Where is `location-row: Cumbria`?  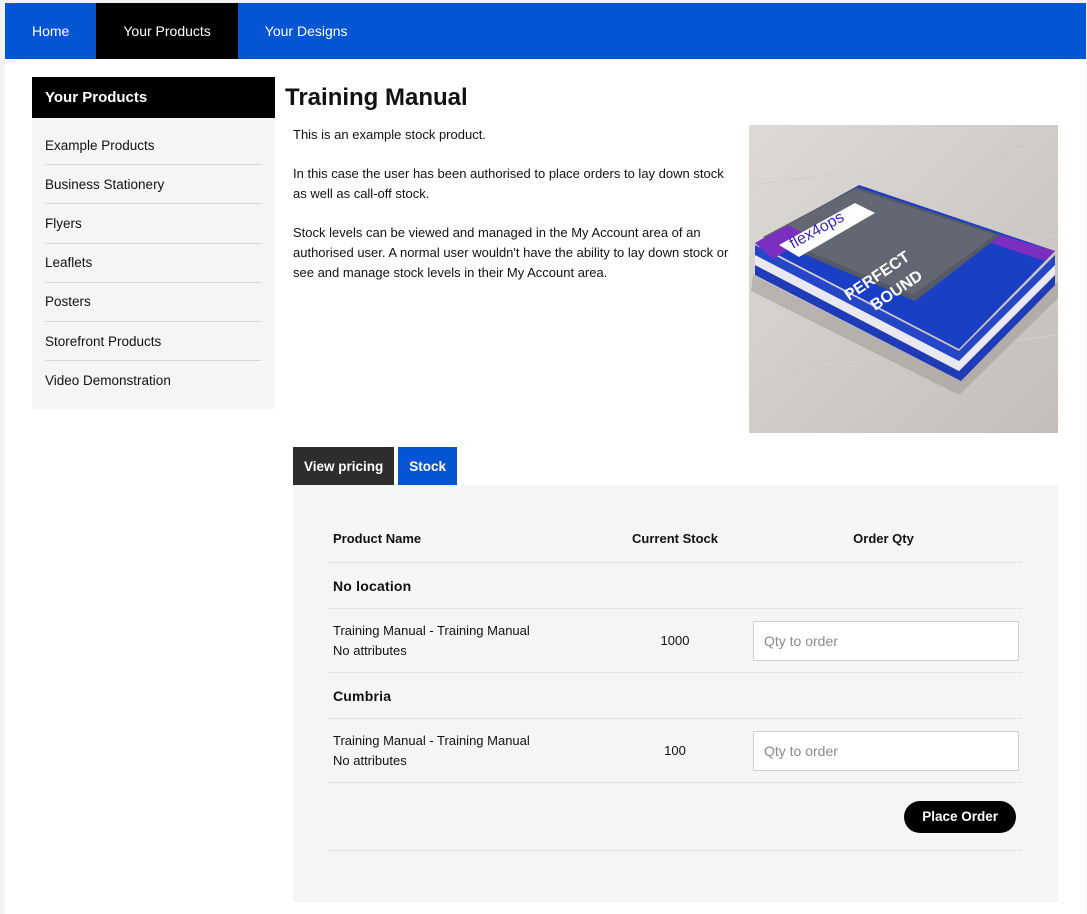 location-row: Cumbria is located at coordinates (675, 696).